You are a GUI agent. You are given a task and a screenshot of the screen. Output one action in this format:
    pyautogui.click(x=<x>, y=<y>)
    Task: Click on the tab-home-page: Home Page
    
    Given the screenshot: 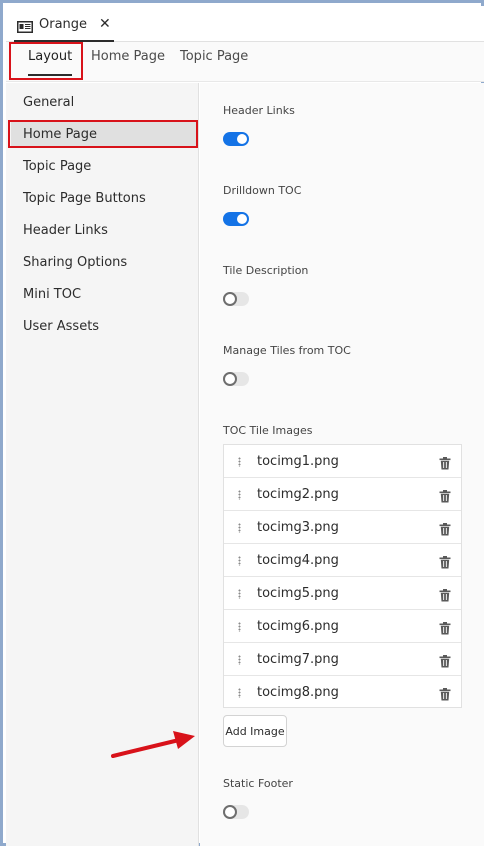 What is the action you would take?
    pyautogui.click(x=128, y=62)
    